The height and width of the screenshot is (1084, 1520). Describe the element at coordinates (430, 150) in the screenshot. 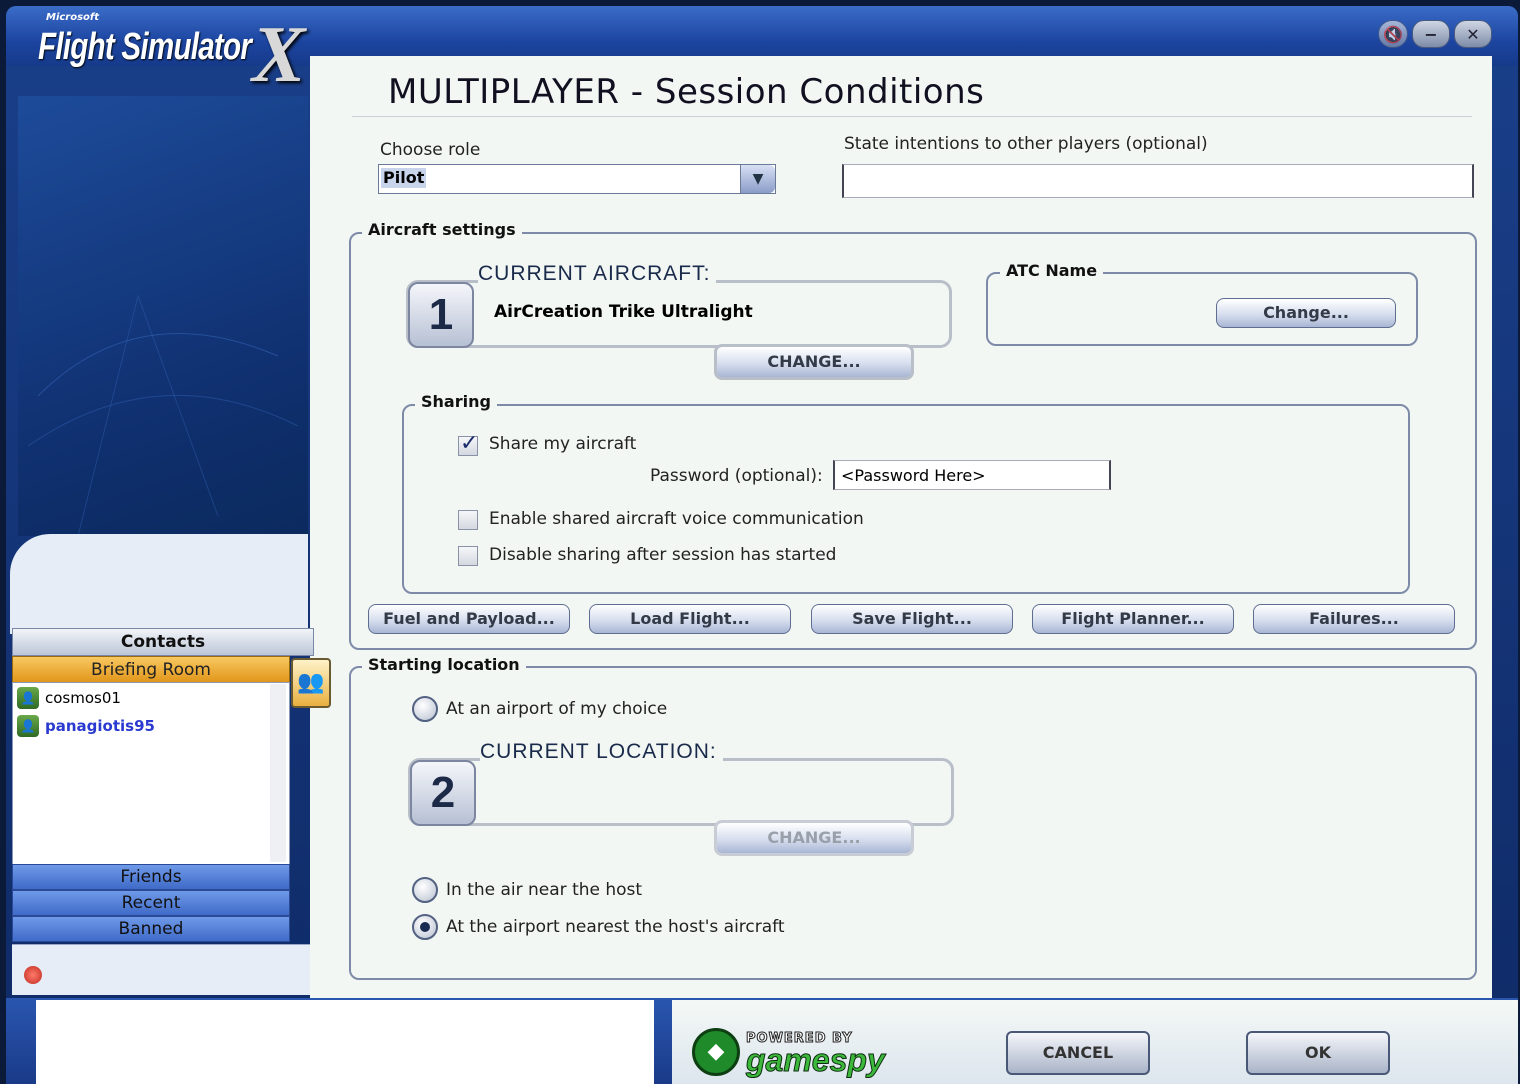

I see `role-label: Choose role` at that location.